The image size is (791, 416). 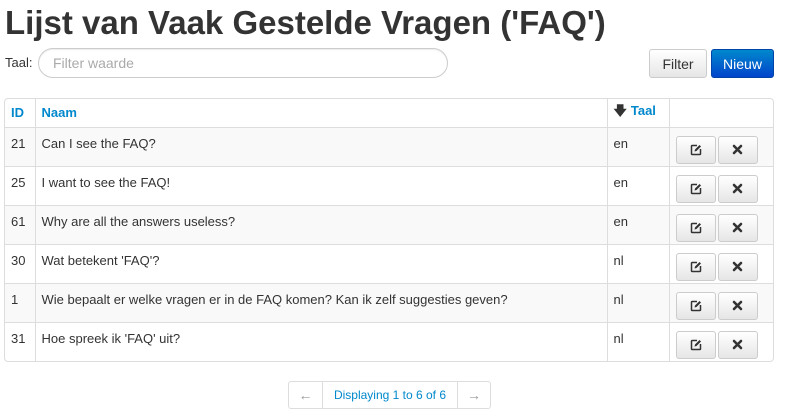 I want to click on table-row: 25 I want to see the FAQ! en, so click(x=389, y=185).